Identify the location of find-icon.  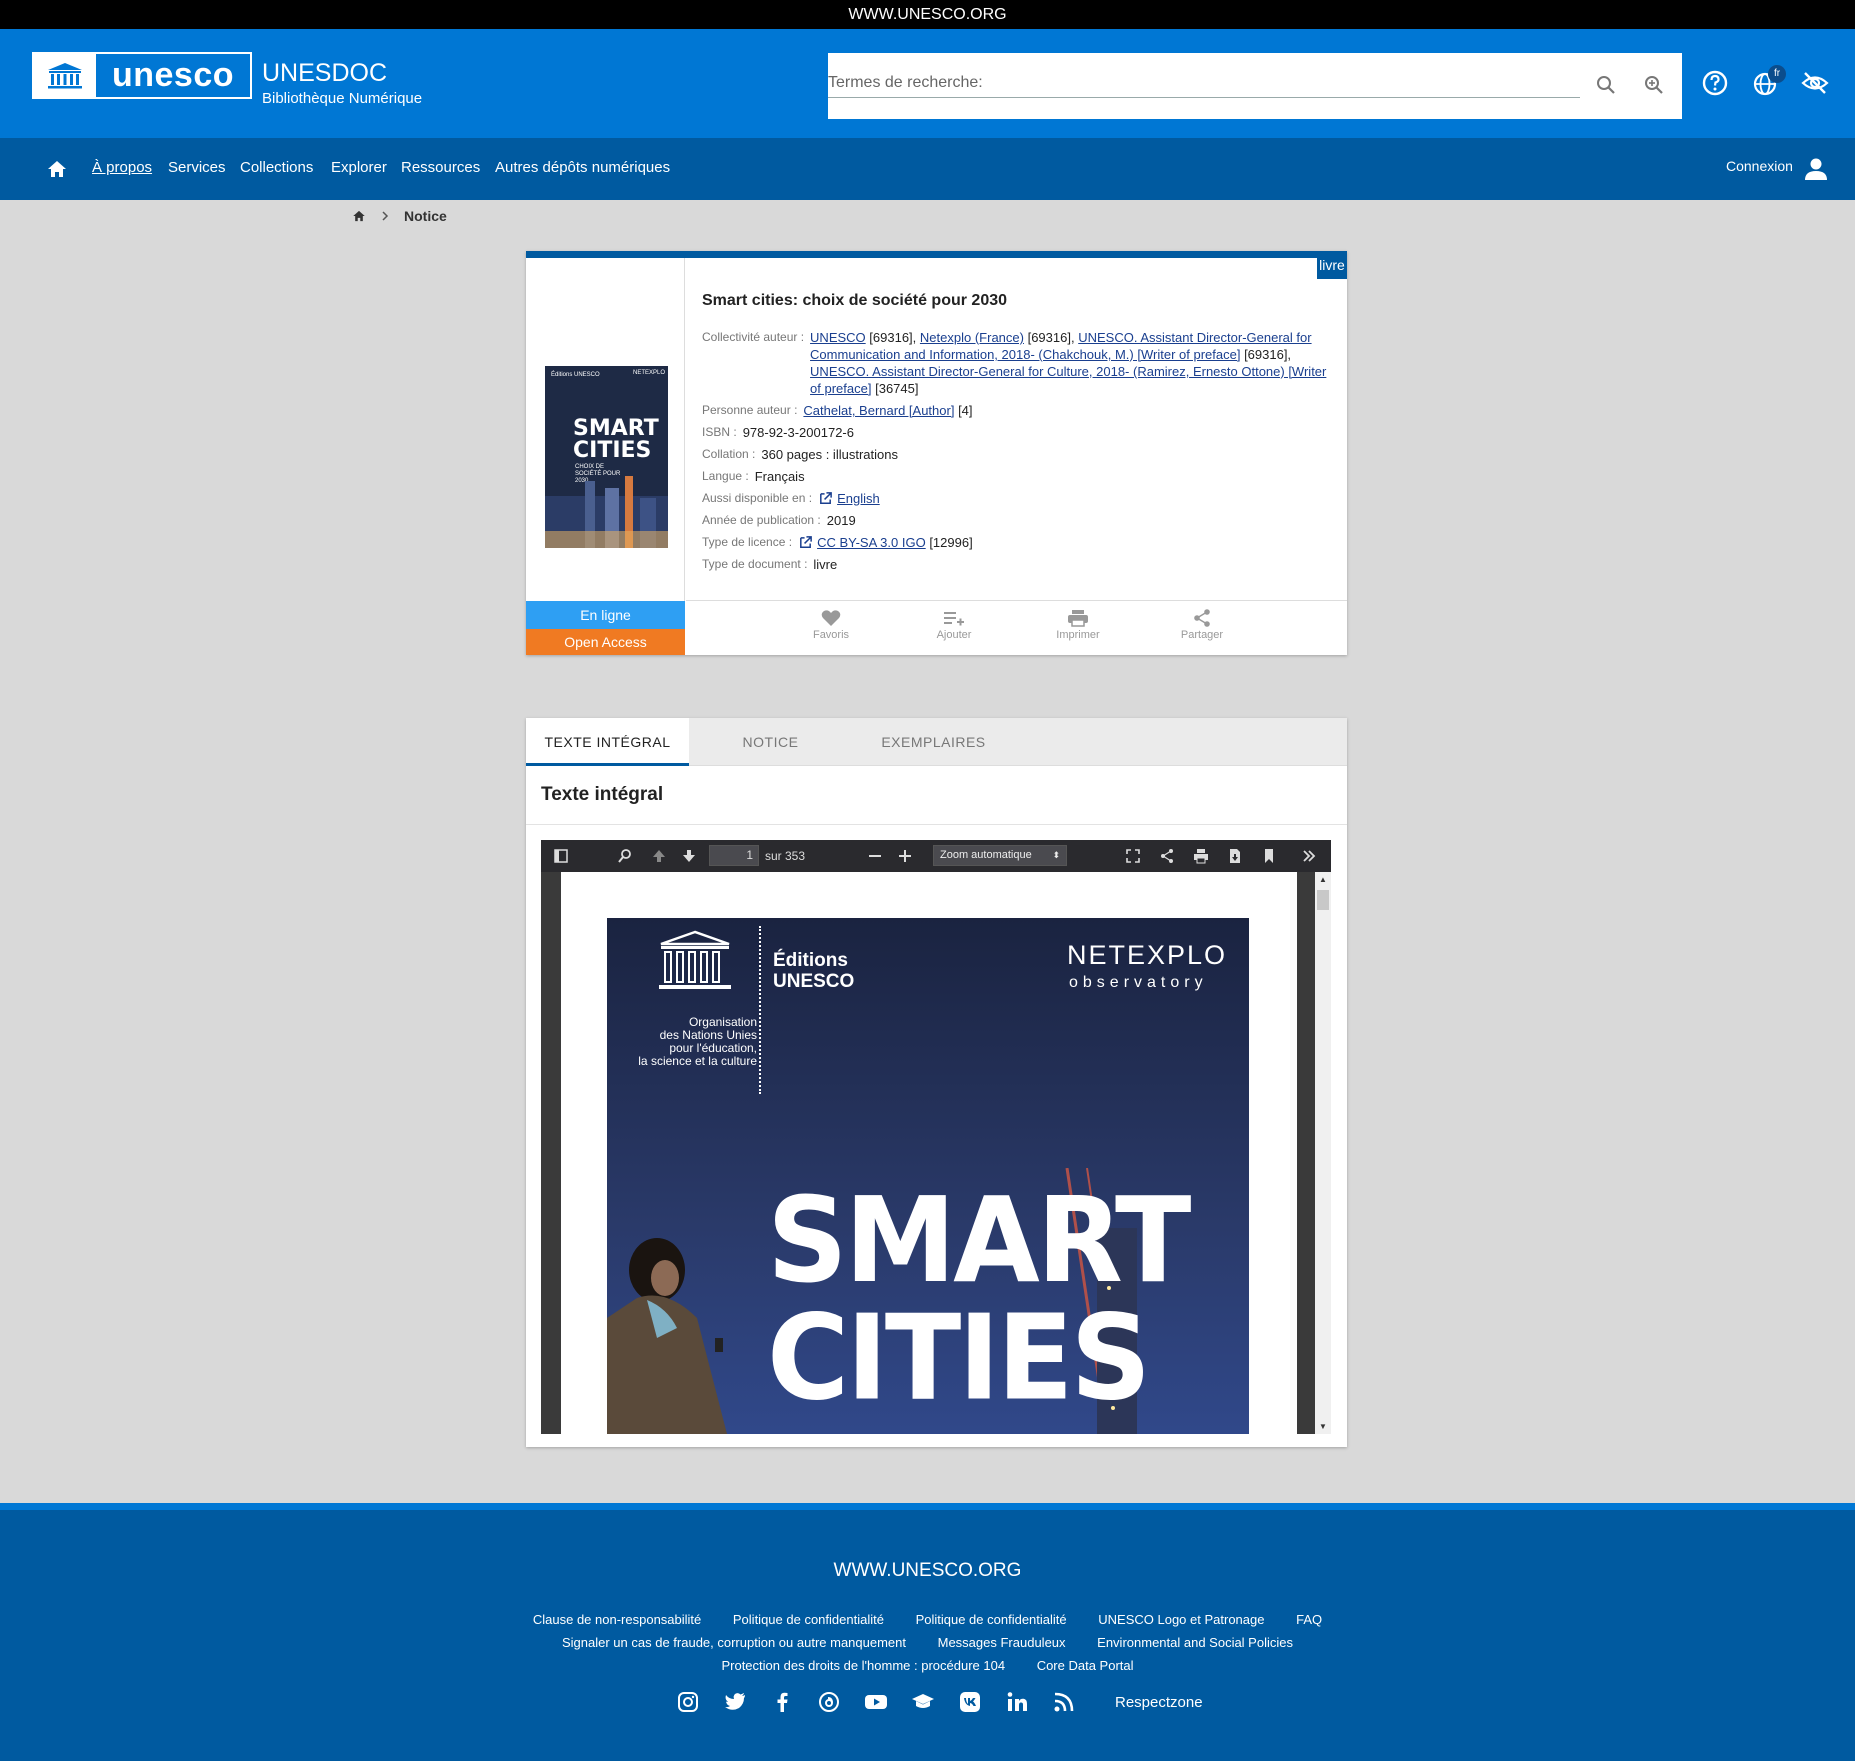
(625, 856).